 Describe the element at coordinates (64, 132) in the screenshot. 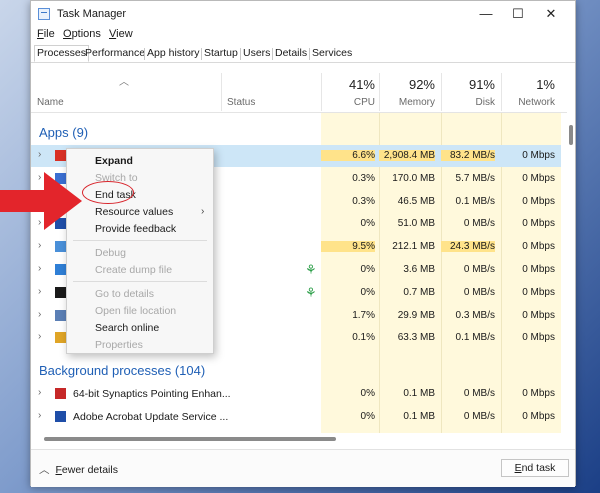

I see `section-apps: Apps (9)` at that location.